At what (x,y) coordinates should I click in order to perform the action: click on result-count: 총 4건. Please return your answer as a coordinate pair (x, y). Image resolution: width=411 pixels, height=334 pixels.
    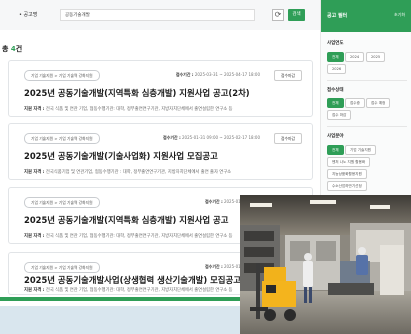
    Looking at the image, I should click on (12, 49).